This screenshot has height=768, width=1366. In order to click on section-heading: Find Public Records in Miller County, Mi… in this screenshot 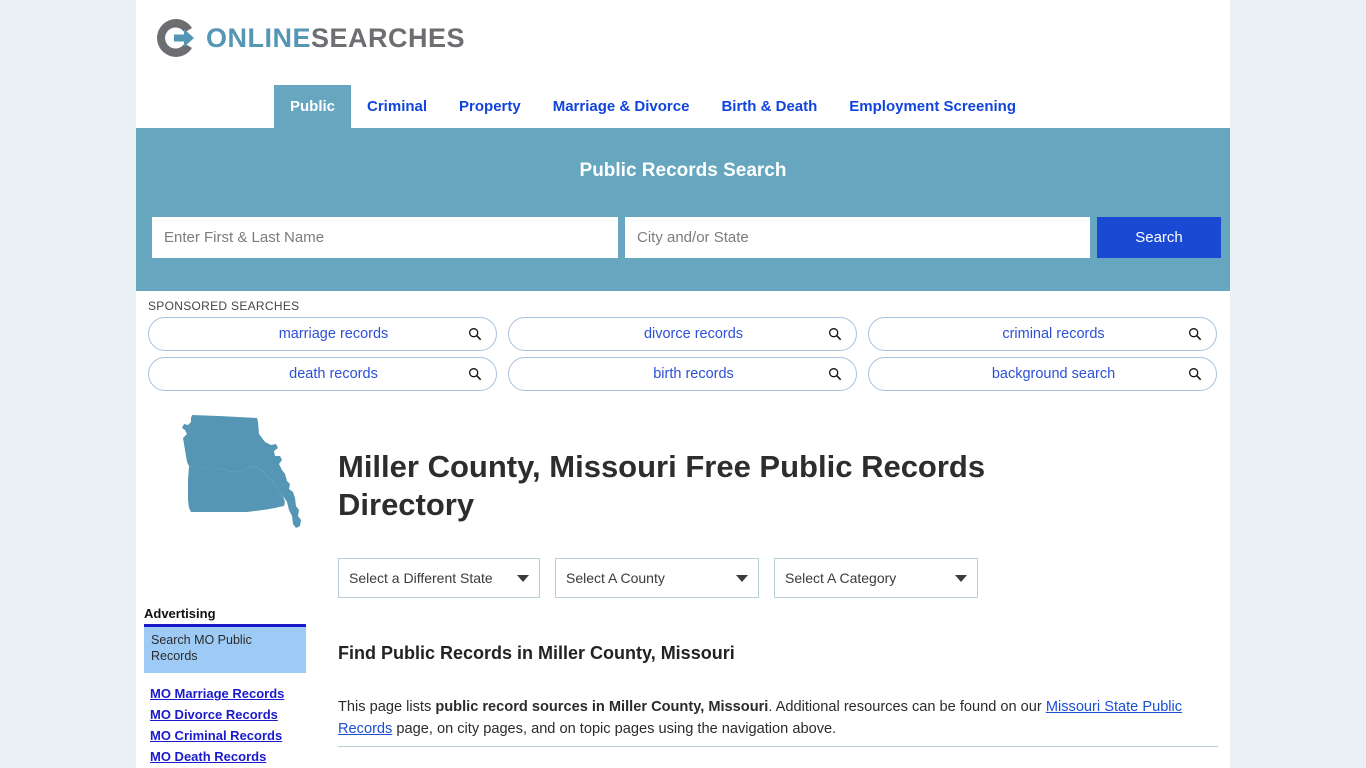, I will do `click(536, 652)`.